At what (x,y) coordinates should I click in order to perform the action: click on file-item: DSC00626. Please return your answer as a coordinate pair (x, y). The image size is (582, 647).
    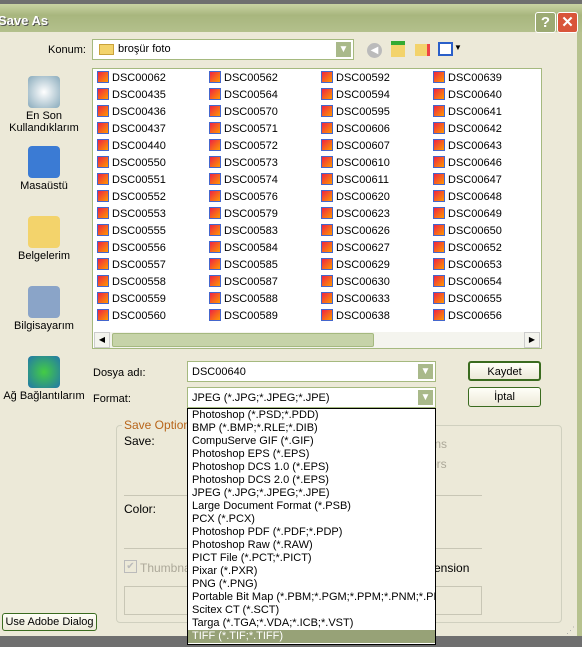
    Looking at the image, I should click on (355, 231).